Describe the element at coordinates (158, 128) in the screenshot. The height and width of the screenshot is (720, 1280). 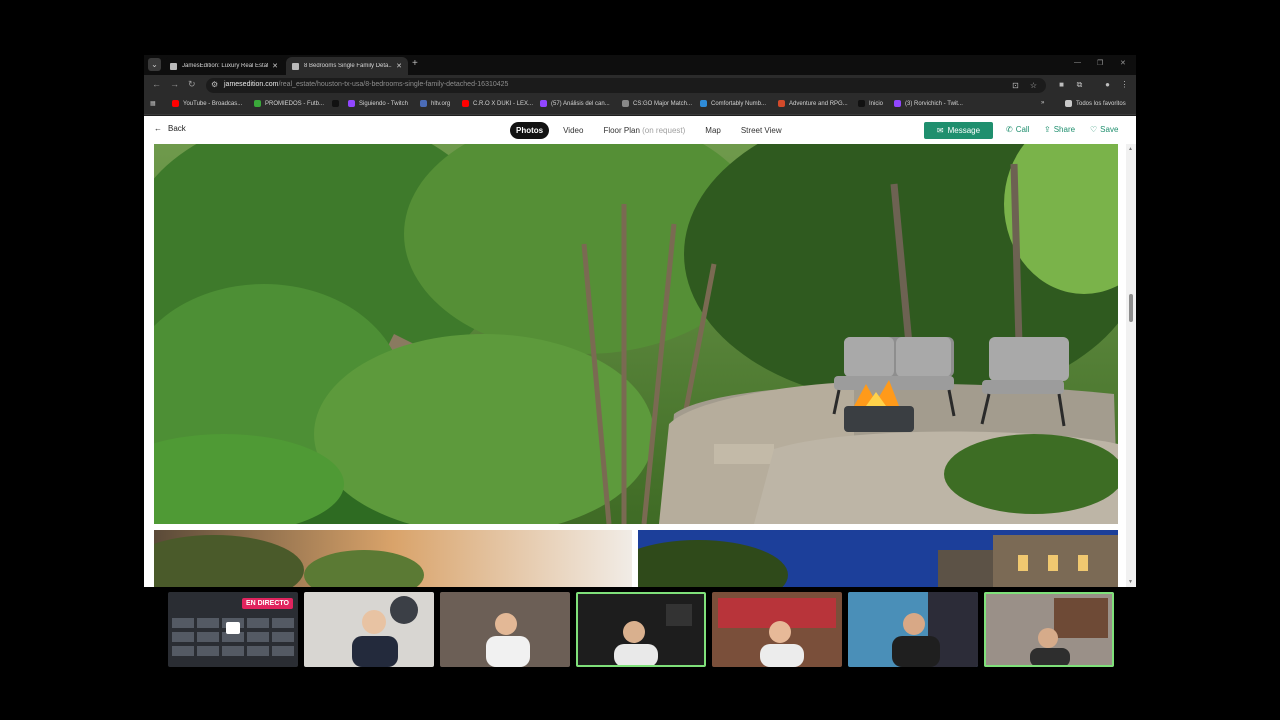
I see `arrow-left-icon: ←` at that location.